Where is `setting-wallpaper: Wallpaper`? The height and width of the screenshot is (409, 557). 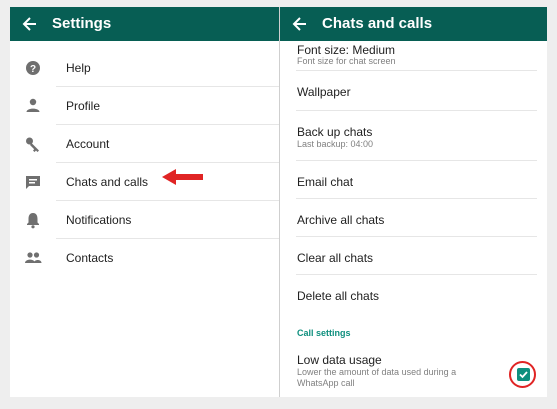
setting-wallpaper: Wallpaper is located at coordinates (413, 91).